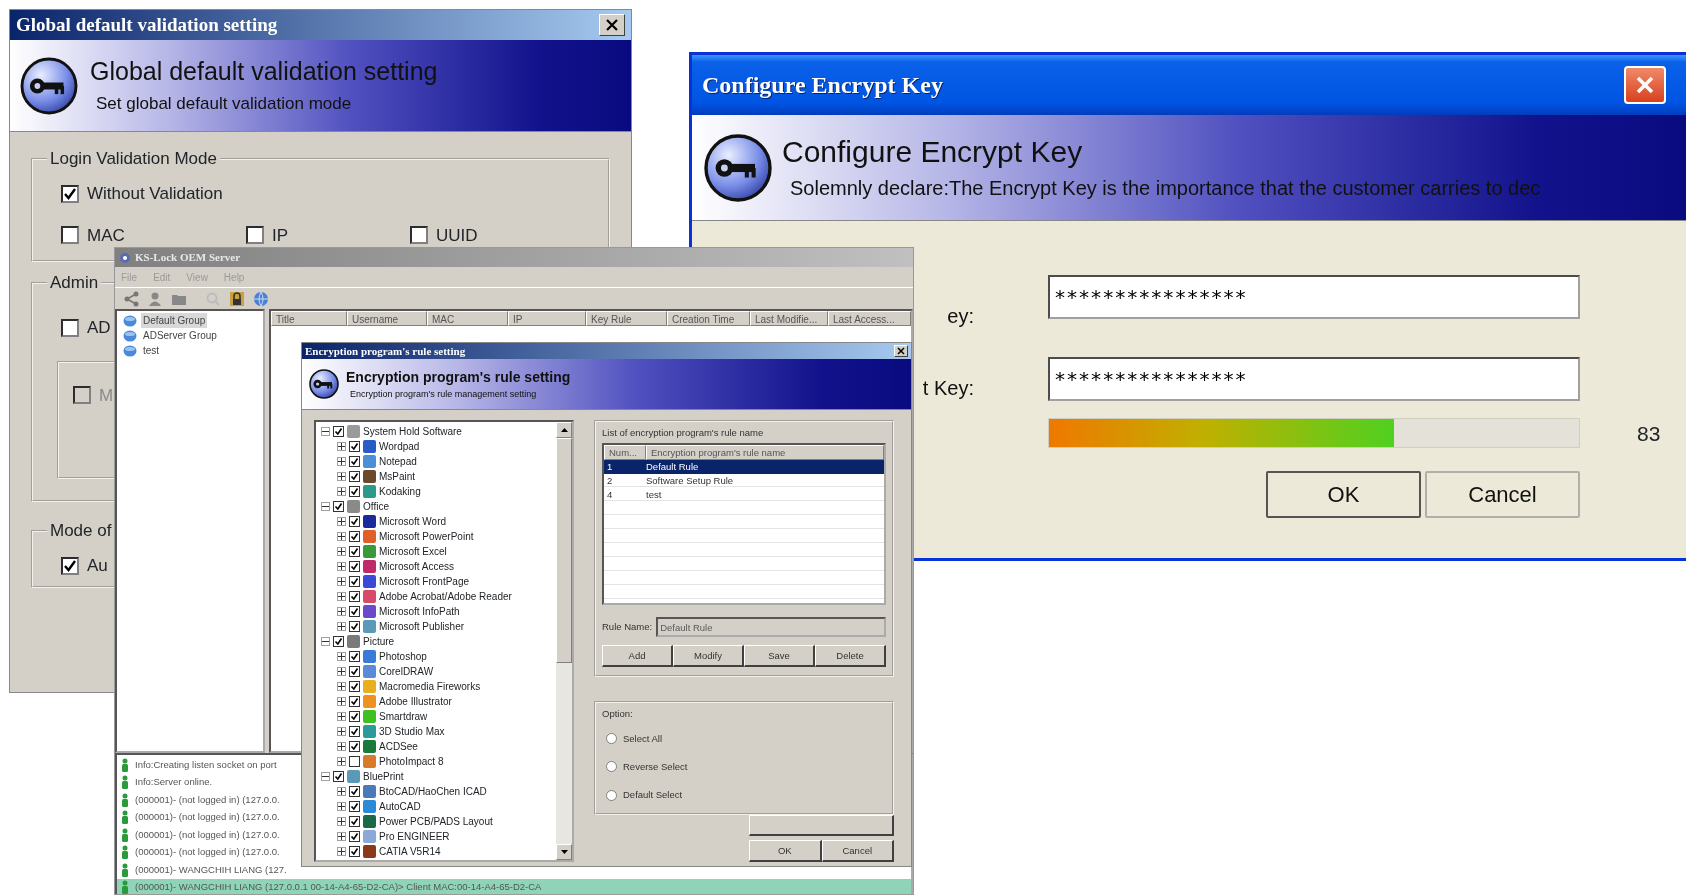 The image size is (1686, 895). What do you see at coordinates (1649, 434) in the screenshot?
I see `strength-value: 83` at bounding box center [1649, 434].